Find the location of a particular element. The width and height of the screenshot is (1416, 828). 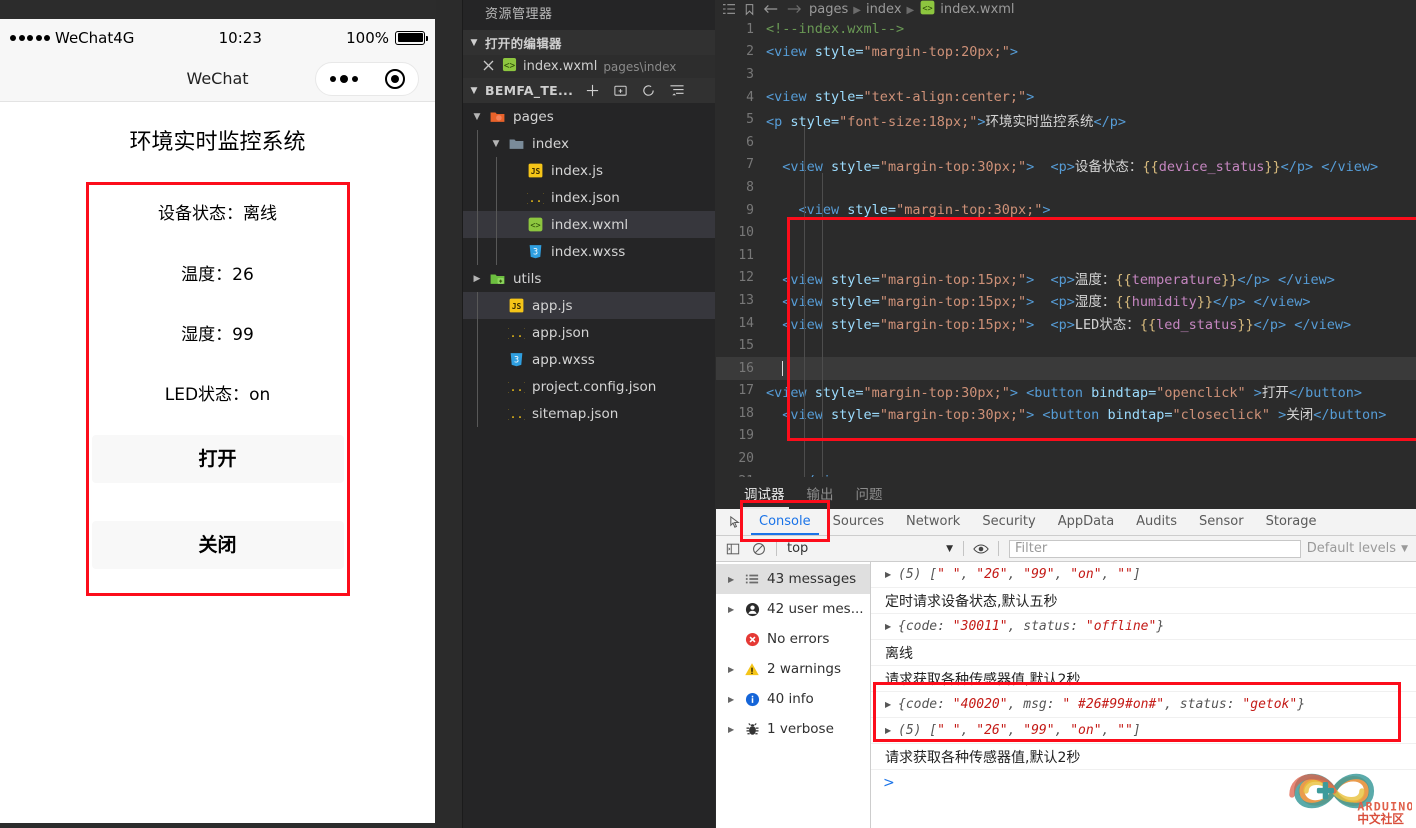

wechat-capsule-buttons is located at coordinates (367, 78).